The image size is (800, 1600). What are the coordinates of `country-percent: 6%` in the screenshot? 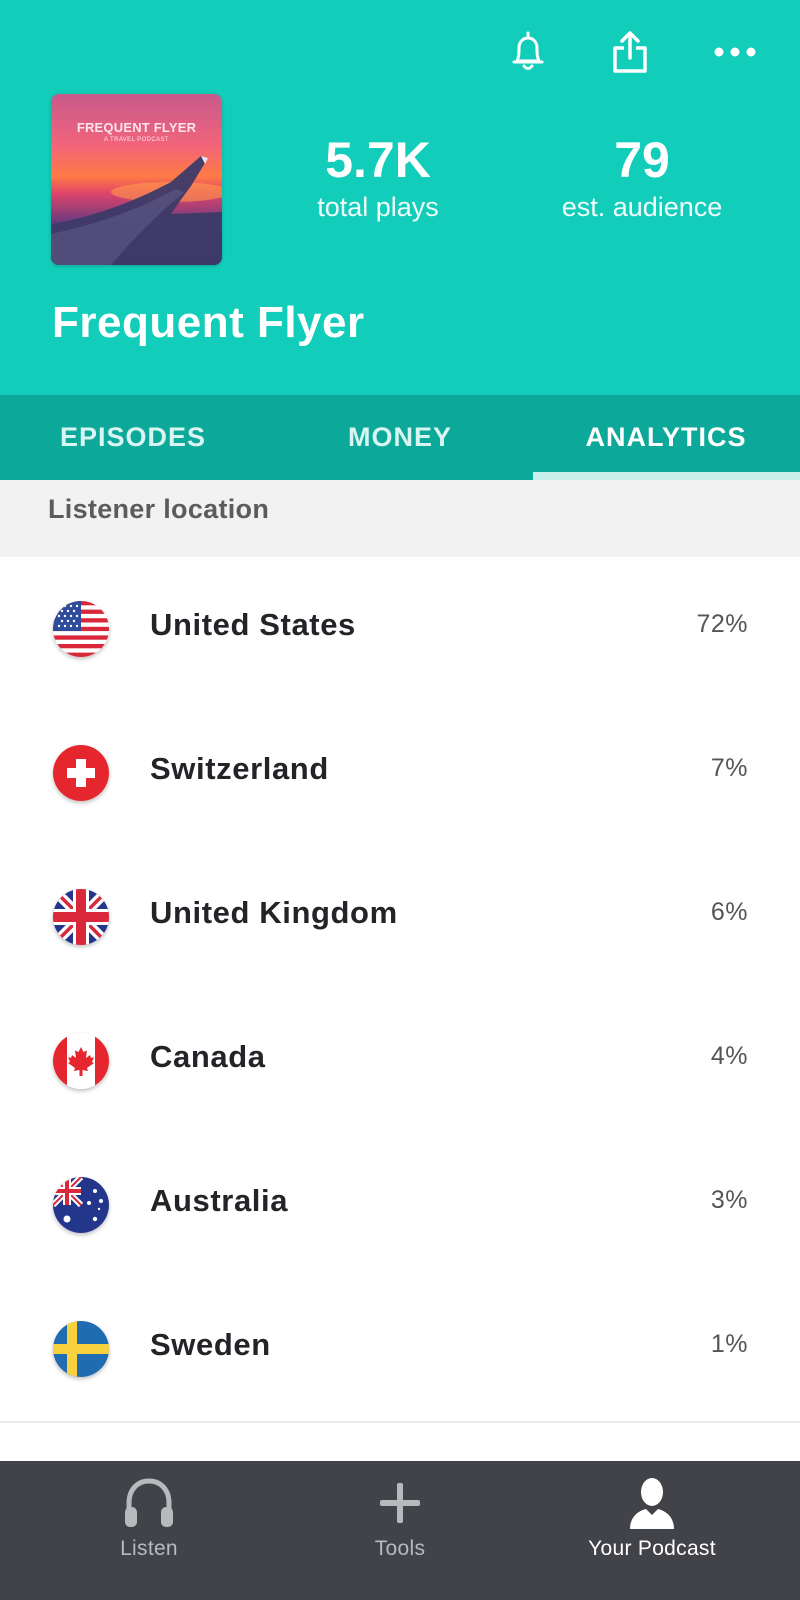 It's located at (729, 912).